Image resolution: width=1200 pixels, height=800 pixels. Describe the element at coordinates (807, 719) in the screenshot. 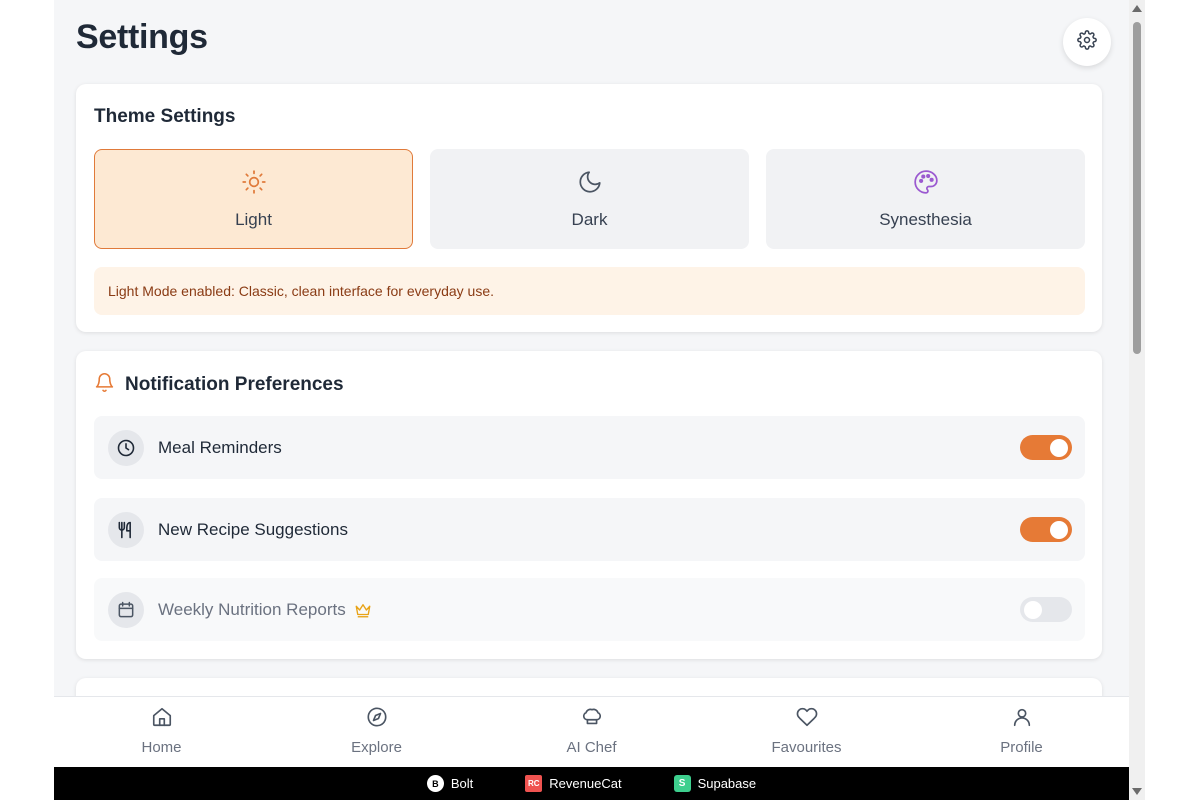

I see `heart-icon` at that location.